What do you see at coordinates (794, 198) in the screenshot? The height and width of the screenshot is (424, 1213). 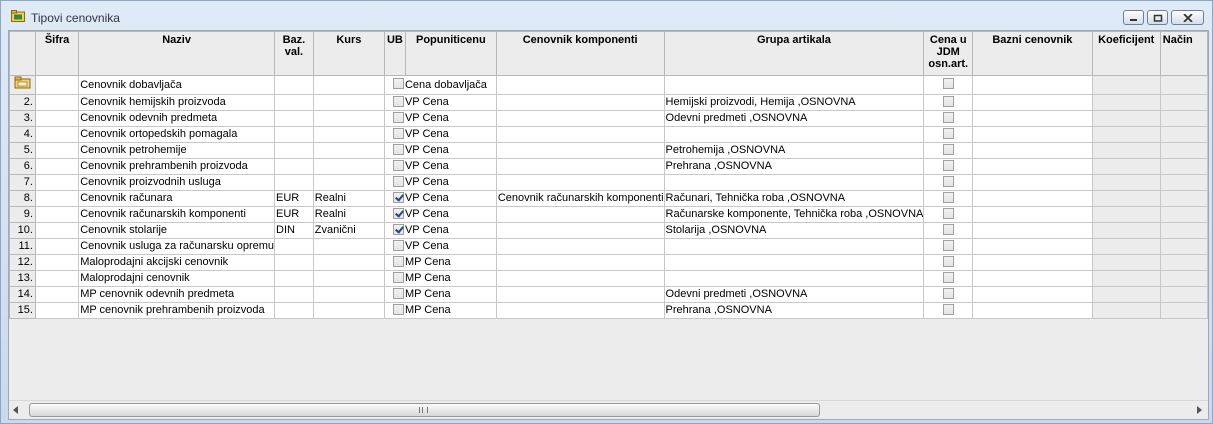 I see `grupa-artikala-cell: Računari, Tehnička roba ,OSNOVNA` at bounding box center [794, 198].